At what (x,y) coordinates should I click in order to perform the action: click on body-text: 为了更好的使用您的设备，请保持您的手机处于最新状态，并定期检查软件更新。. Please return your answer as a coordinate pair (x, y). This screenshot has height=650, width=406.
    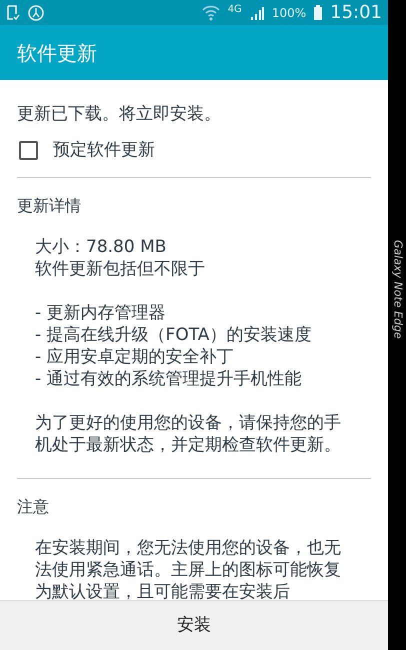
    Looking at the image, I should click on (188, 434).